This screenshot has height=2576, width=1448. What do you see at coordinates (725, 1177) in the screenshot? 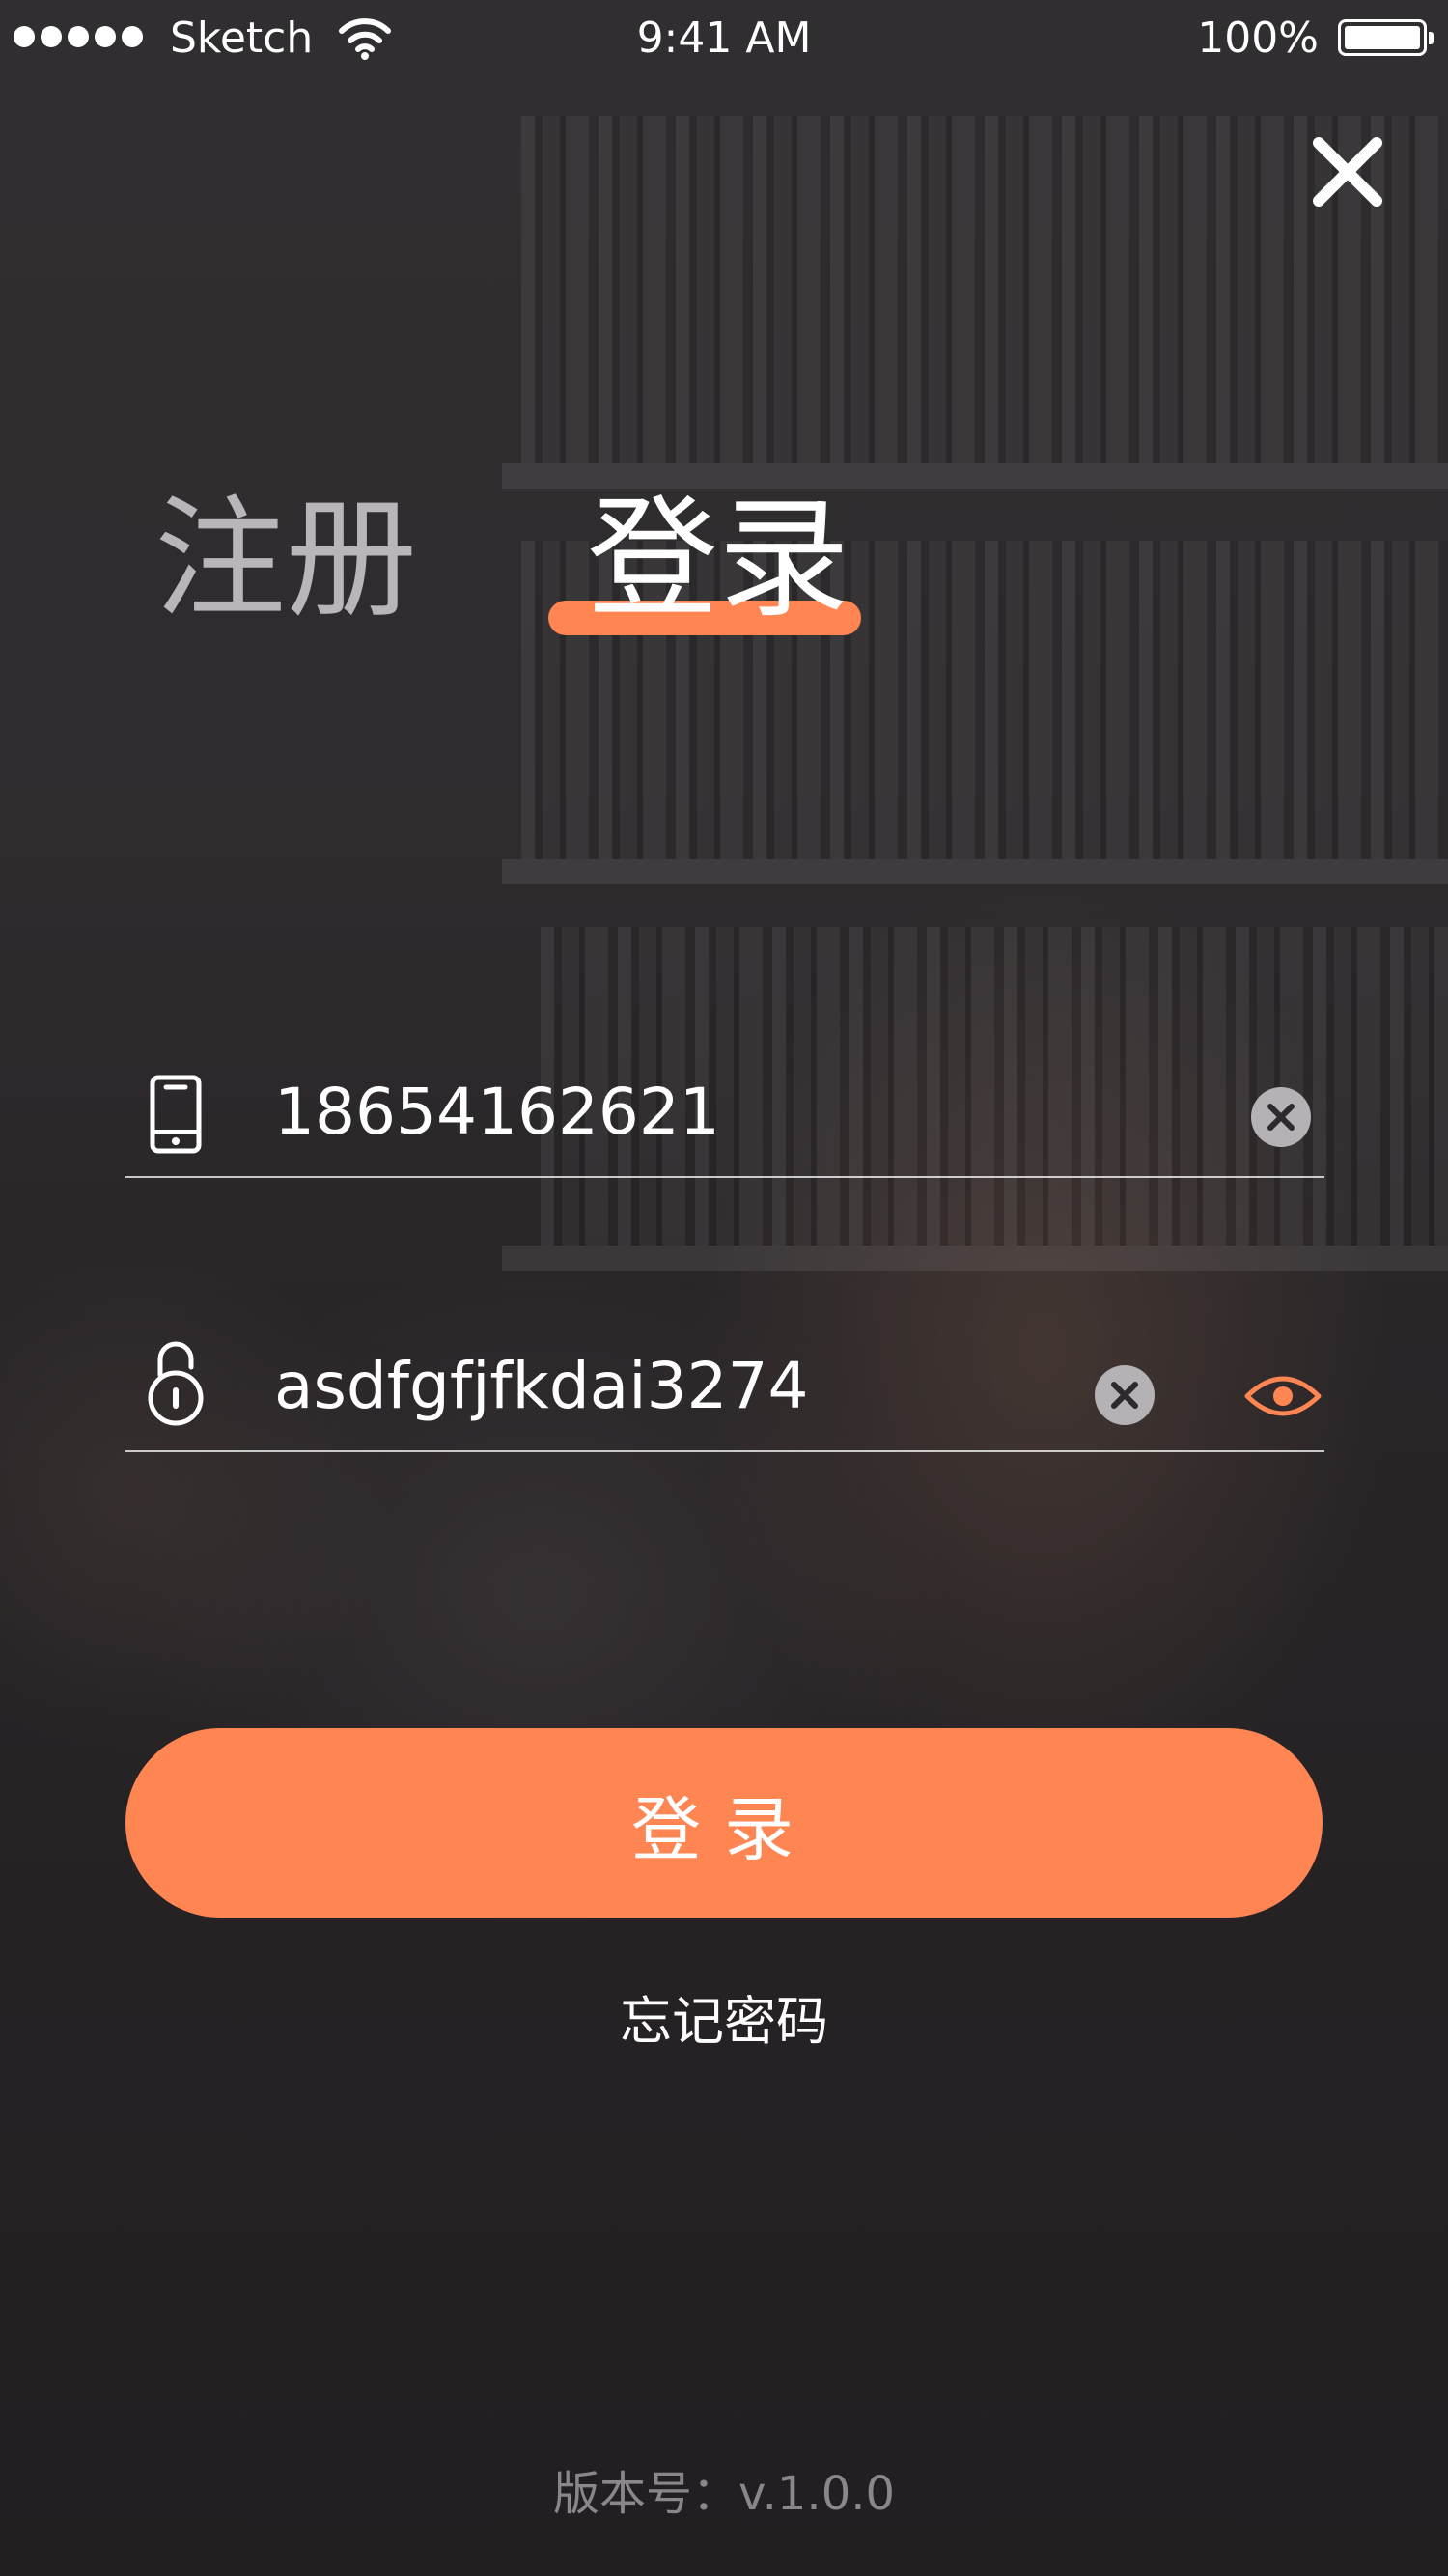
I see `phone-field-underline` at bounding box center [725, 1177].